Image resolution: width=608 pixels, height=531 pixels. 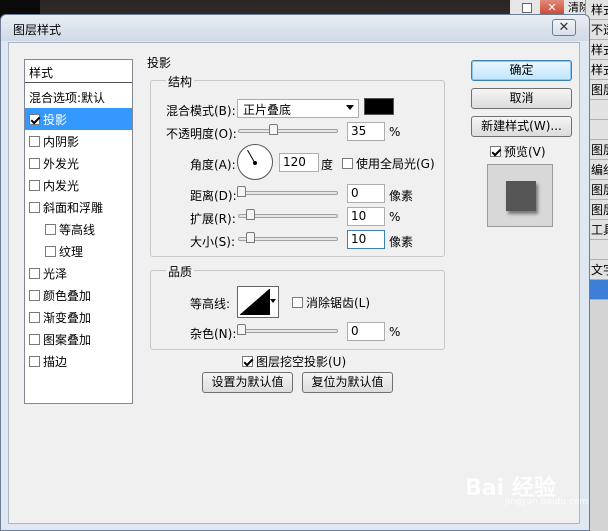 What do you see at coordinates (61, 186) in the screenshot?
I see `style-item-label: 内发光` at bounding box center [61, 186].